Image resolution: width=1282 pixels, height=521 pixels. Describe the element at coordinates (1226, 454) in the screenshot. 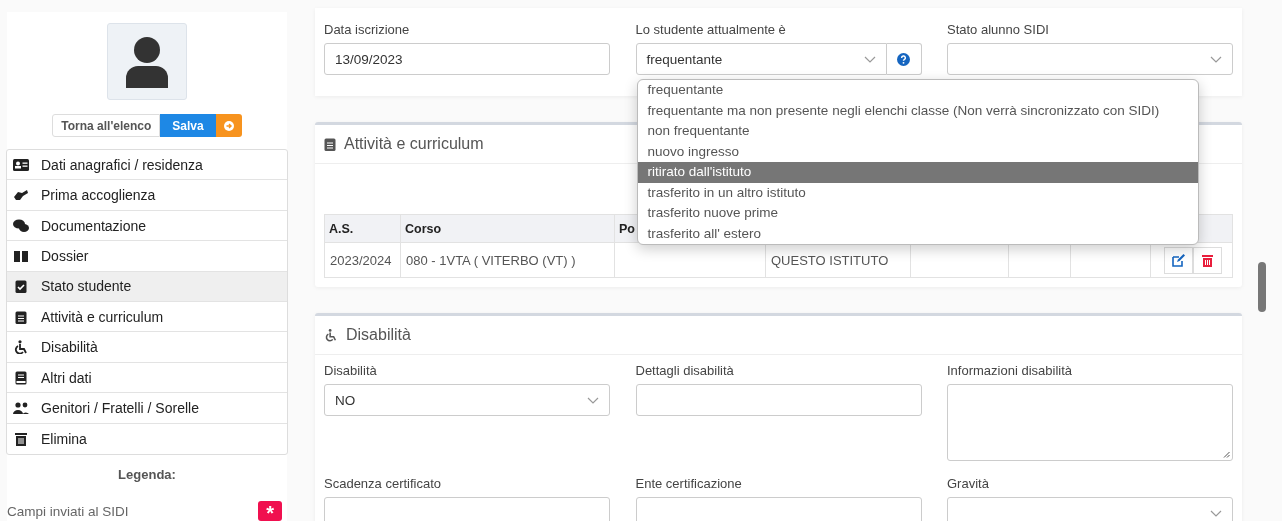

I see `resize-handle-icon` at that location.